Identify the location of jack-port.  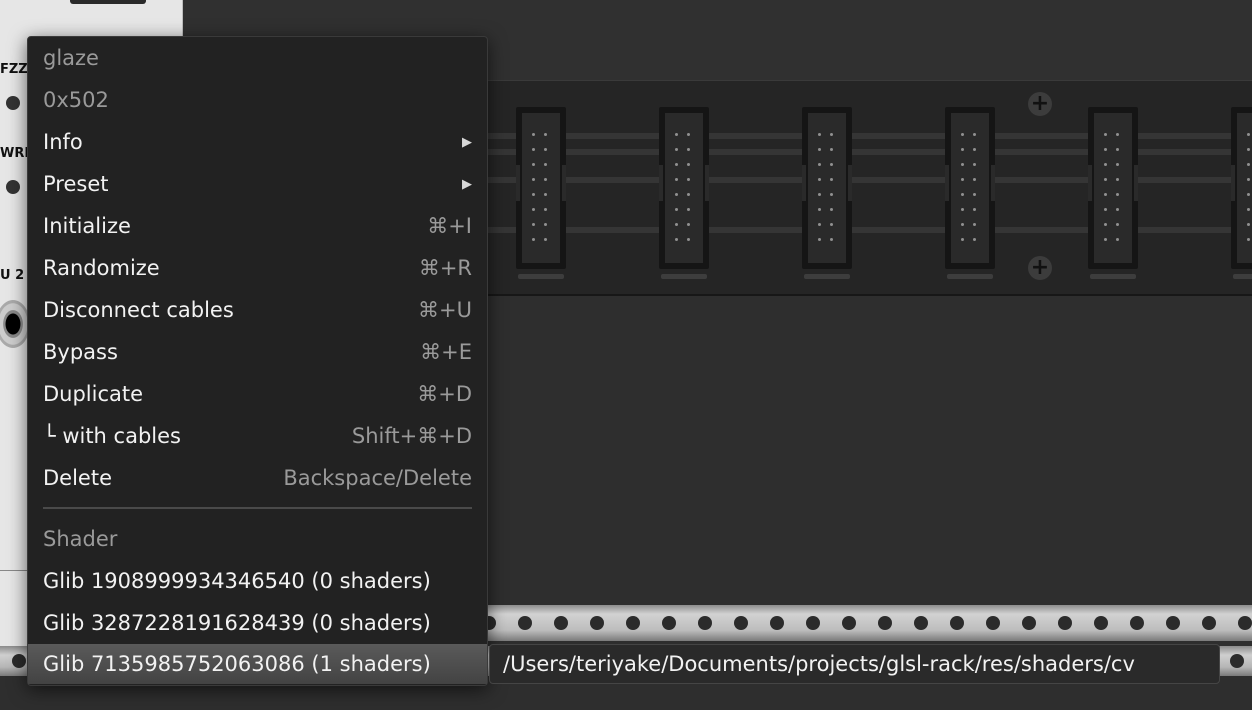
(15, 324).